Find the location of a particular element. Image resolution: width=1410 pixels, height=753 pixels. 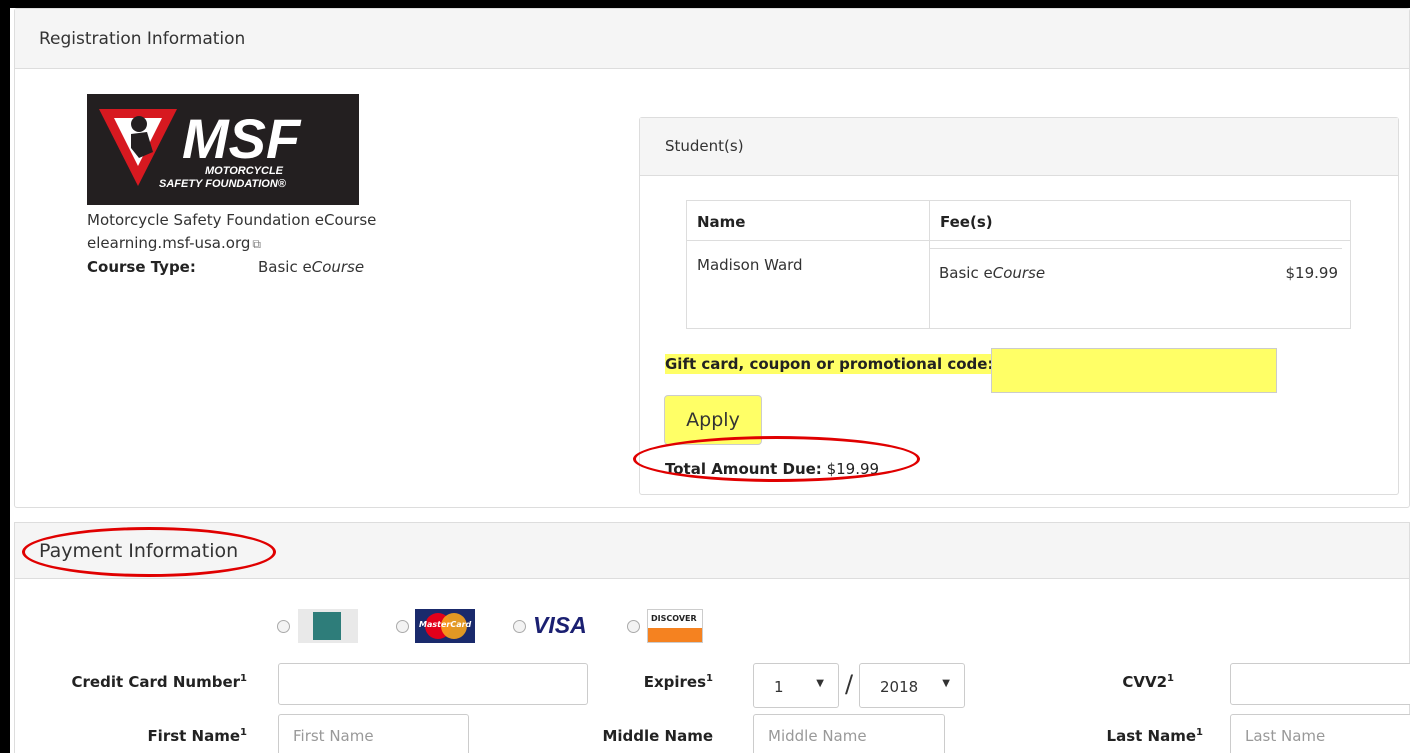

credit-card-label-text: Credit Card Number is located at coordinates (156, 682).